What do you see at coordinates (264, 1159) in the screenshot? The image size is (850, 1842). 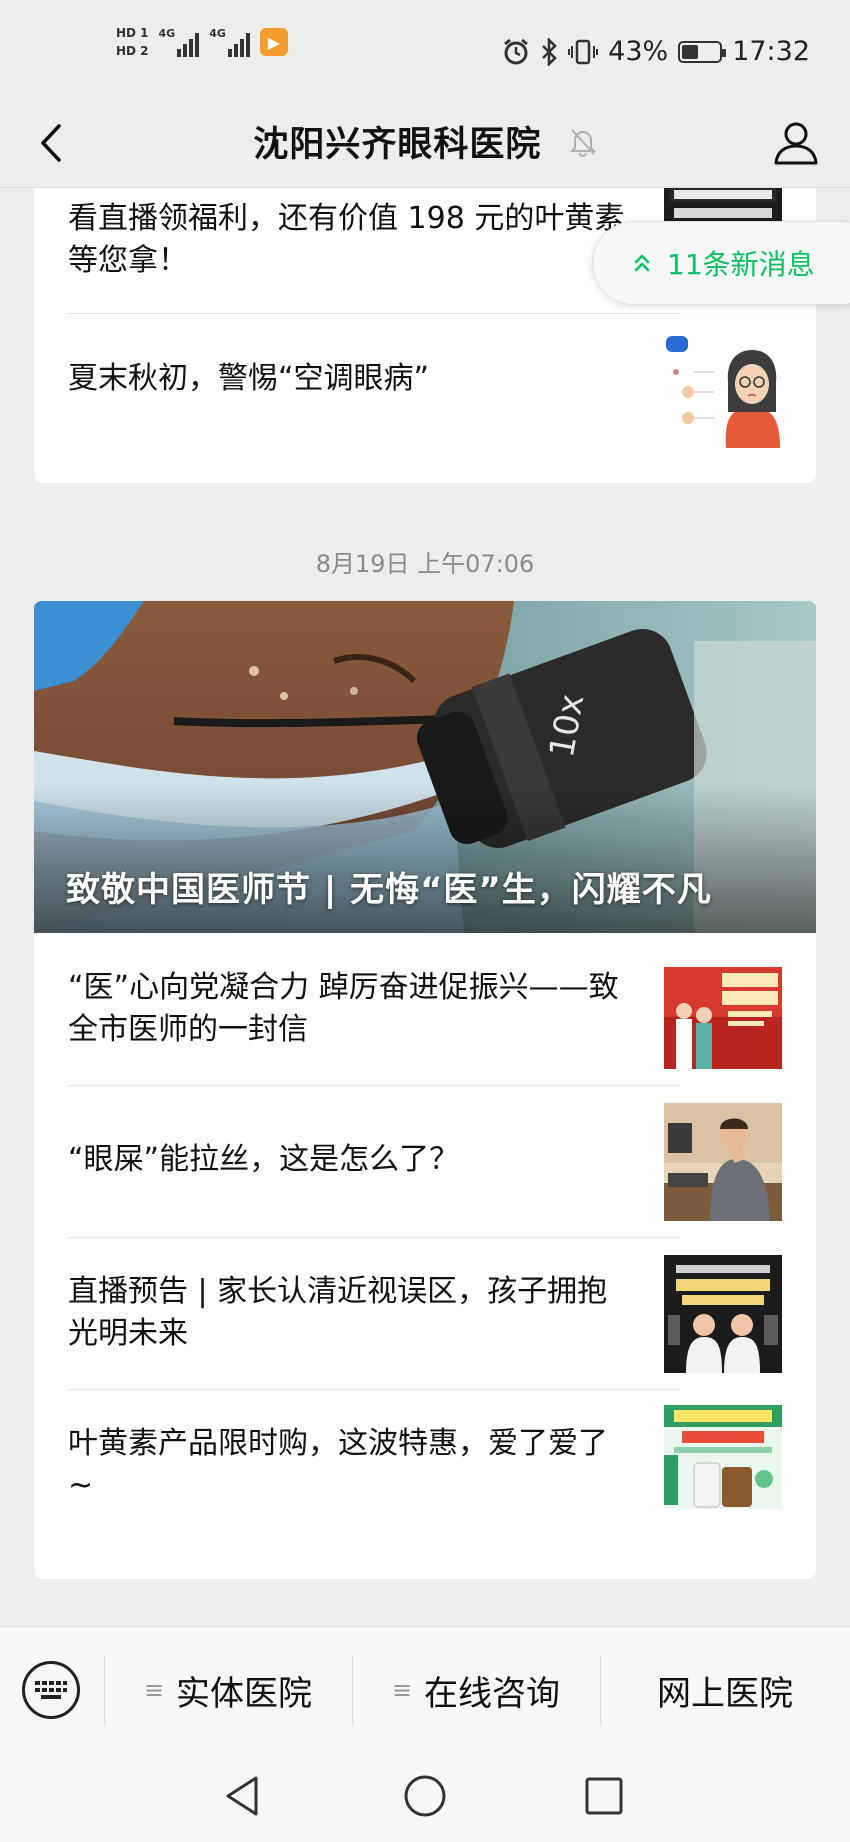 I see `article-title: “眼屎”能拉丝，这是怎么了？` at bounding box center [264, 1159].